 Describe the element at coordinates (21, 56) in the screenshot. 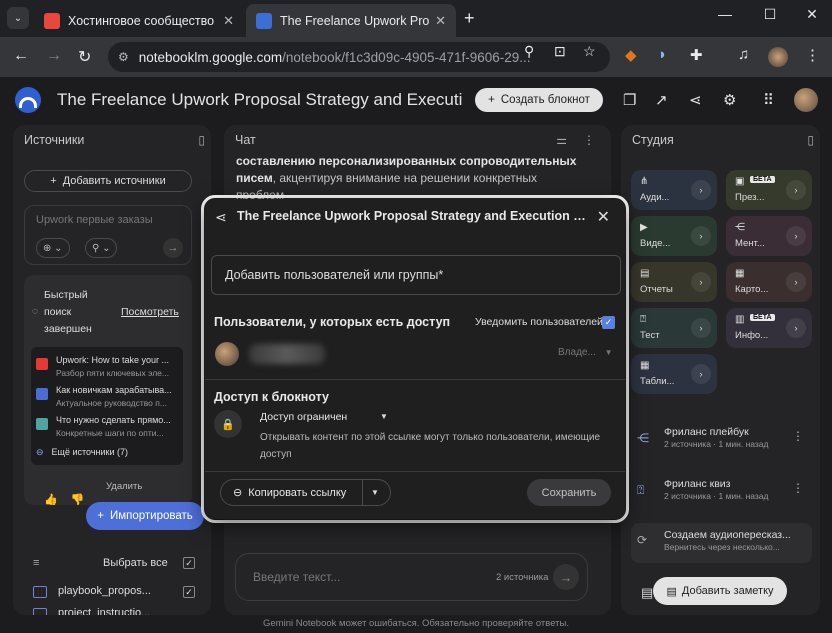

I see `back-button: ←` at that location.